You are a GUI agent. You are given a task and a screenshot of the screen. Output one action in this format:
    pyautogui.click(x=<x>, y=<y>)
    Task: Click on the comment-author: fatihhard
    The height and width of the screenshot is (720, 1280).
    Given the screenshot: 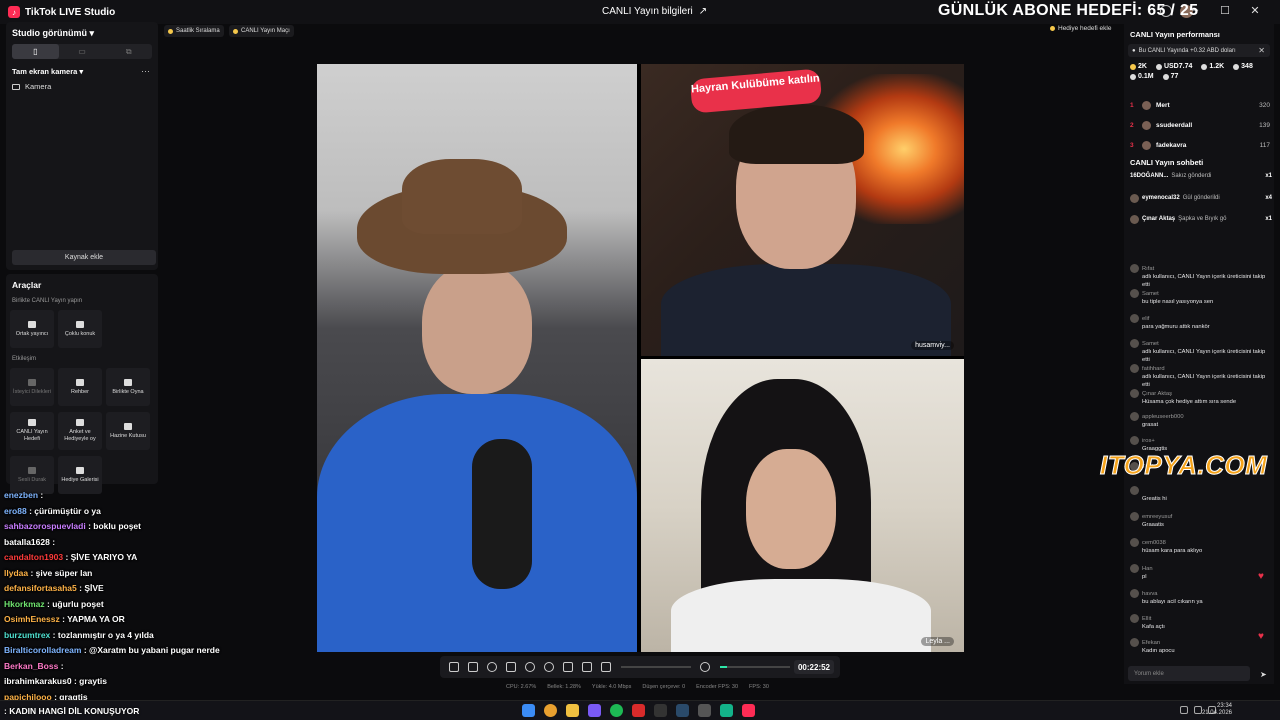 What is the action you would take?
    pyautogui.click(x=1201, y=368)
    